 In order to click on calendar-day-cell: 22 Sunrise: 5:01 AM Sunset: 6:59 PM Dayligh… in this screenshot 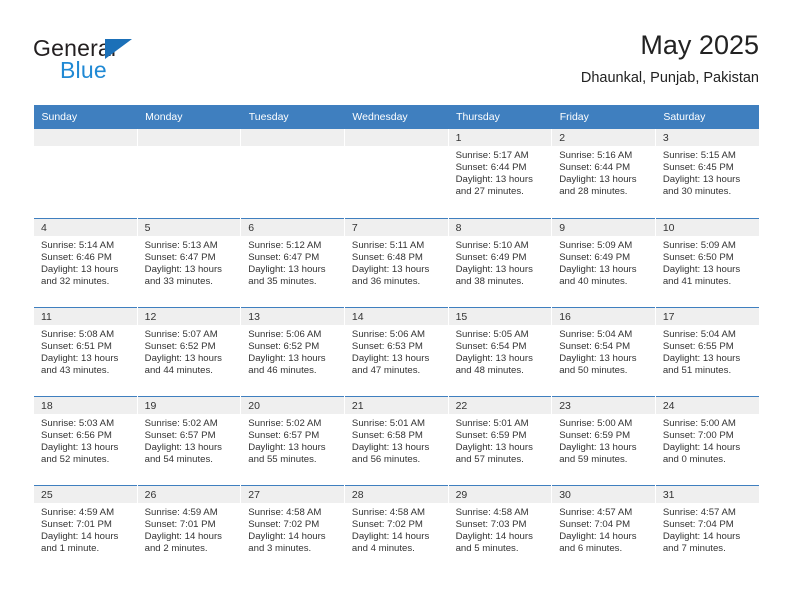, I will do `click(499, 440)`.